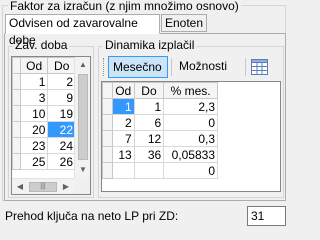 Image resolution: width=320 pixels, height=240 pixels. What do you see at coordinates (203, 66) in the screenshot?
I see `moznosti-label: Možnosti` at bounding box center [203, 66].